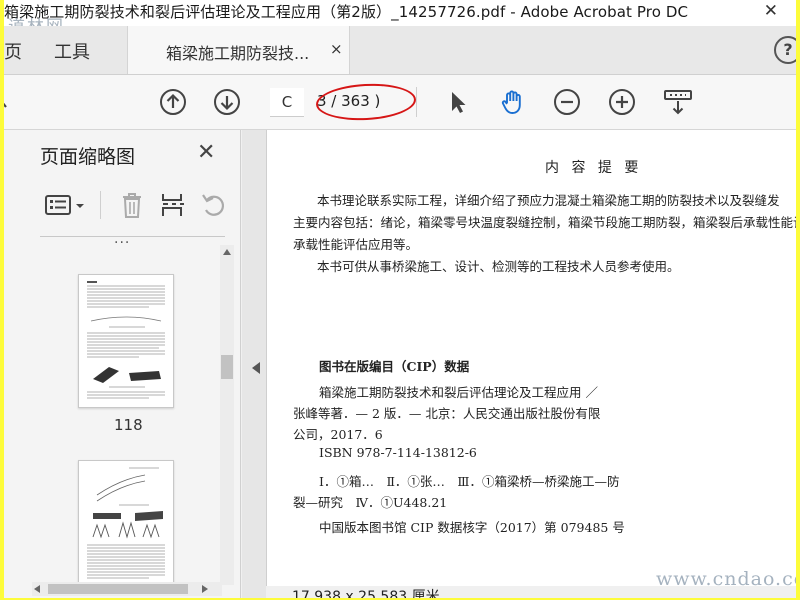 This screenshot has height=600, width=800. Describe the element at coordinates (72, 51) in the screenshot. I see `tab-tools: 工具` at that location.